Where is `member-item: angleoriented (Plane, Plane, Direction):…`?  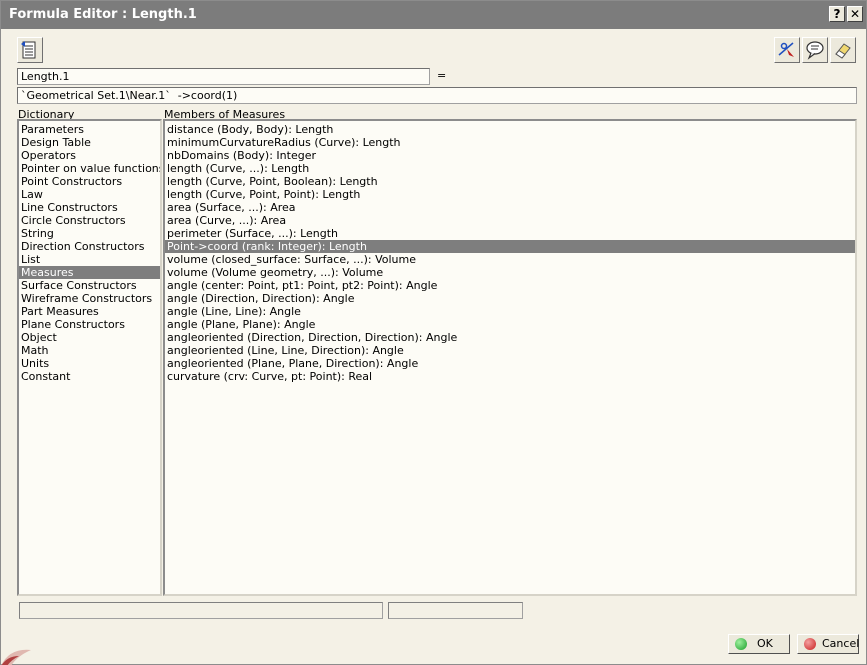 member-item: angleoriented (Plane, Plane, Direction):… is located at coordinates (510, 363).